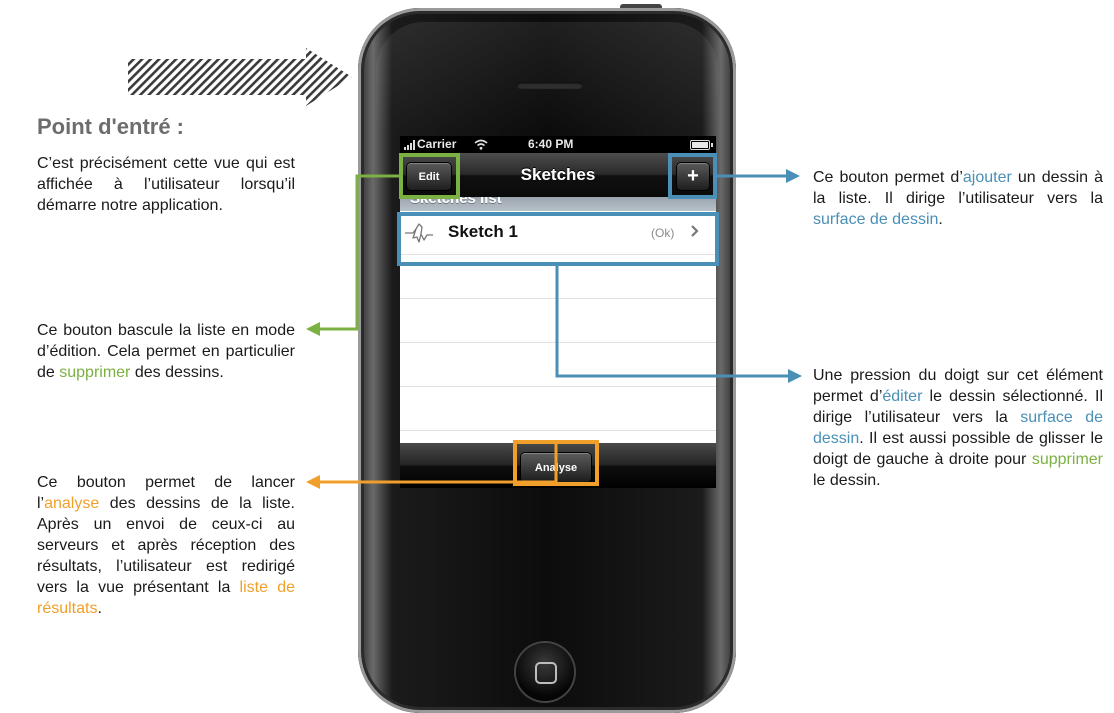 This screenshot has height=713, width=1114. Describe the element at coordinates (313, 329) in the screenshot. I see `edit-connector-arrowhead` at that location.